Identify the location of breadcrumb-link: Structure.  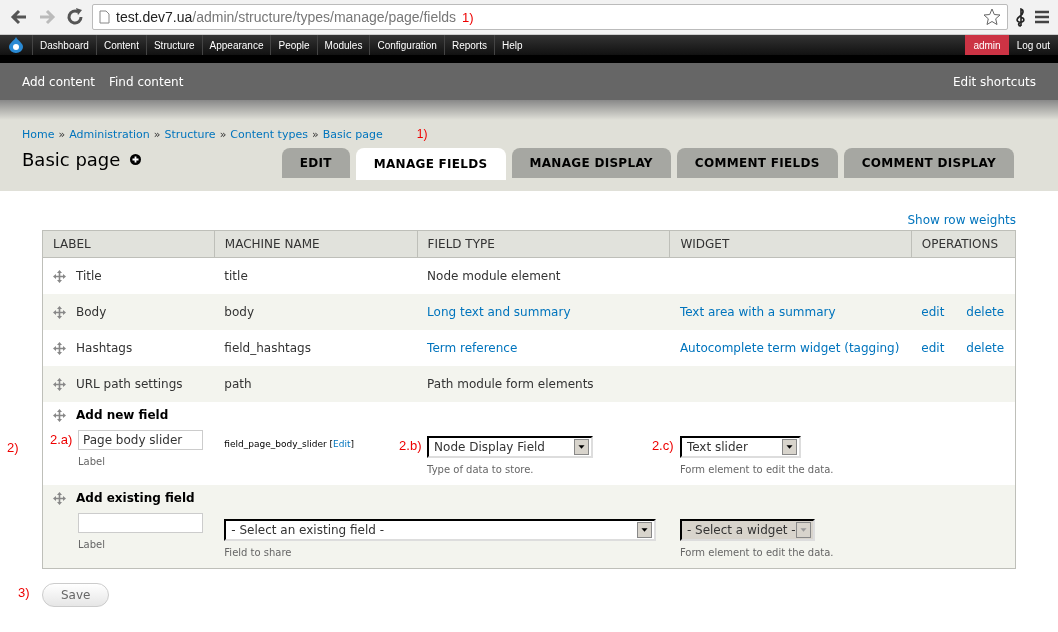
(190, 134).